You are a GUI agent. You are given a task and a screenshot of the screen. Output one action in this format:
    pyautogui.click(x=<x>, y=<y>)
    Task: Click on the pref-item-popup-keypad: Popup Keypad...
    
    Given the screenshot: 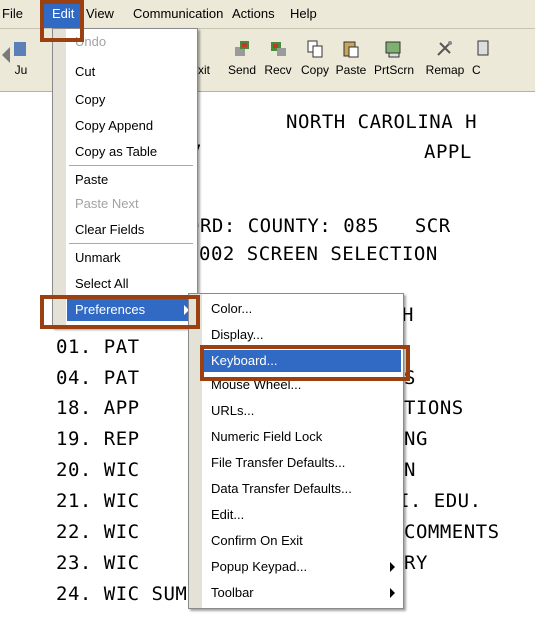 What is the action you would take?
    pyautogui.click(x=302, y=567)
    